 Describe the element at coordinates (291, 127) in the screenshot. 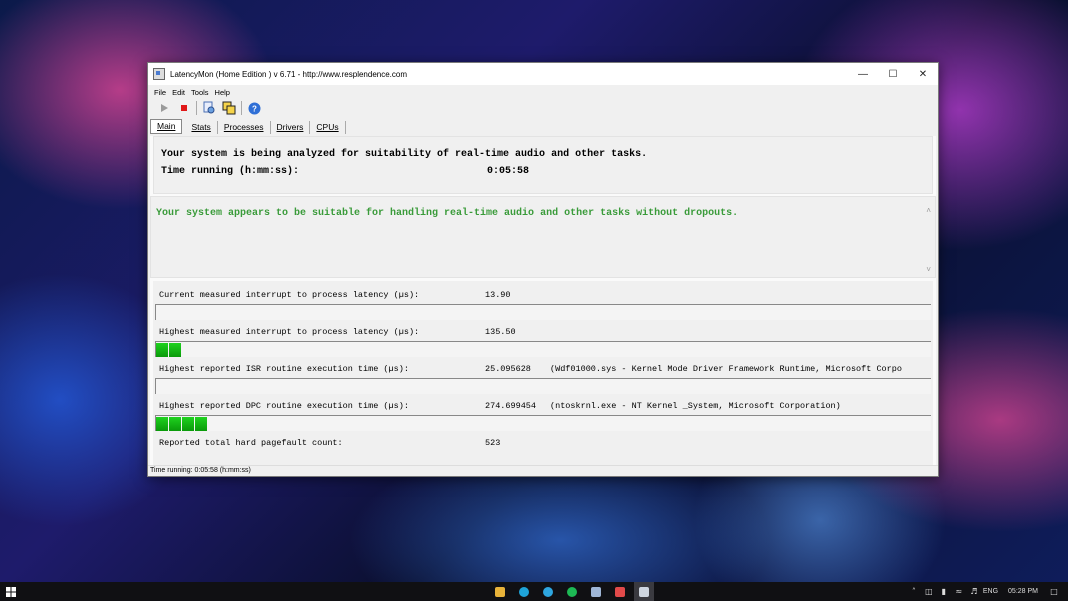

I see `tab-drivers: Drivers` at that location.